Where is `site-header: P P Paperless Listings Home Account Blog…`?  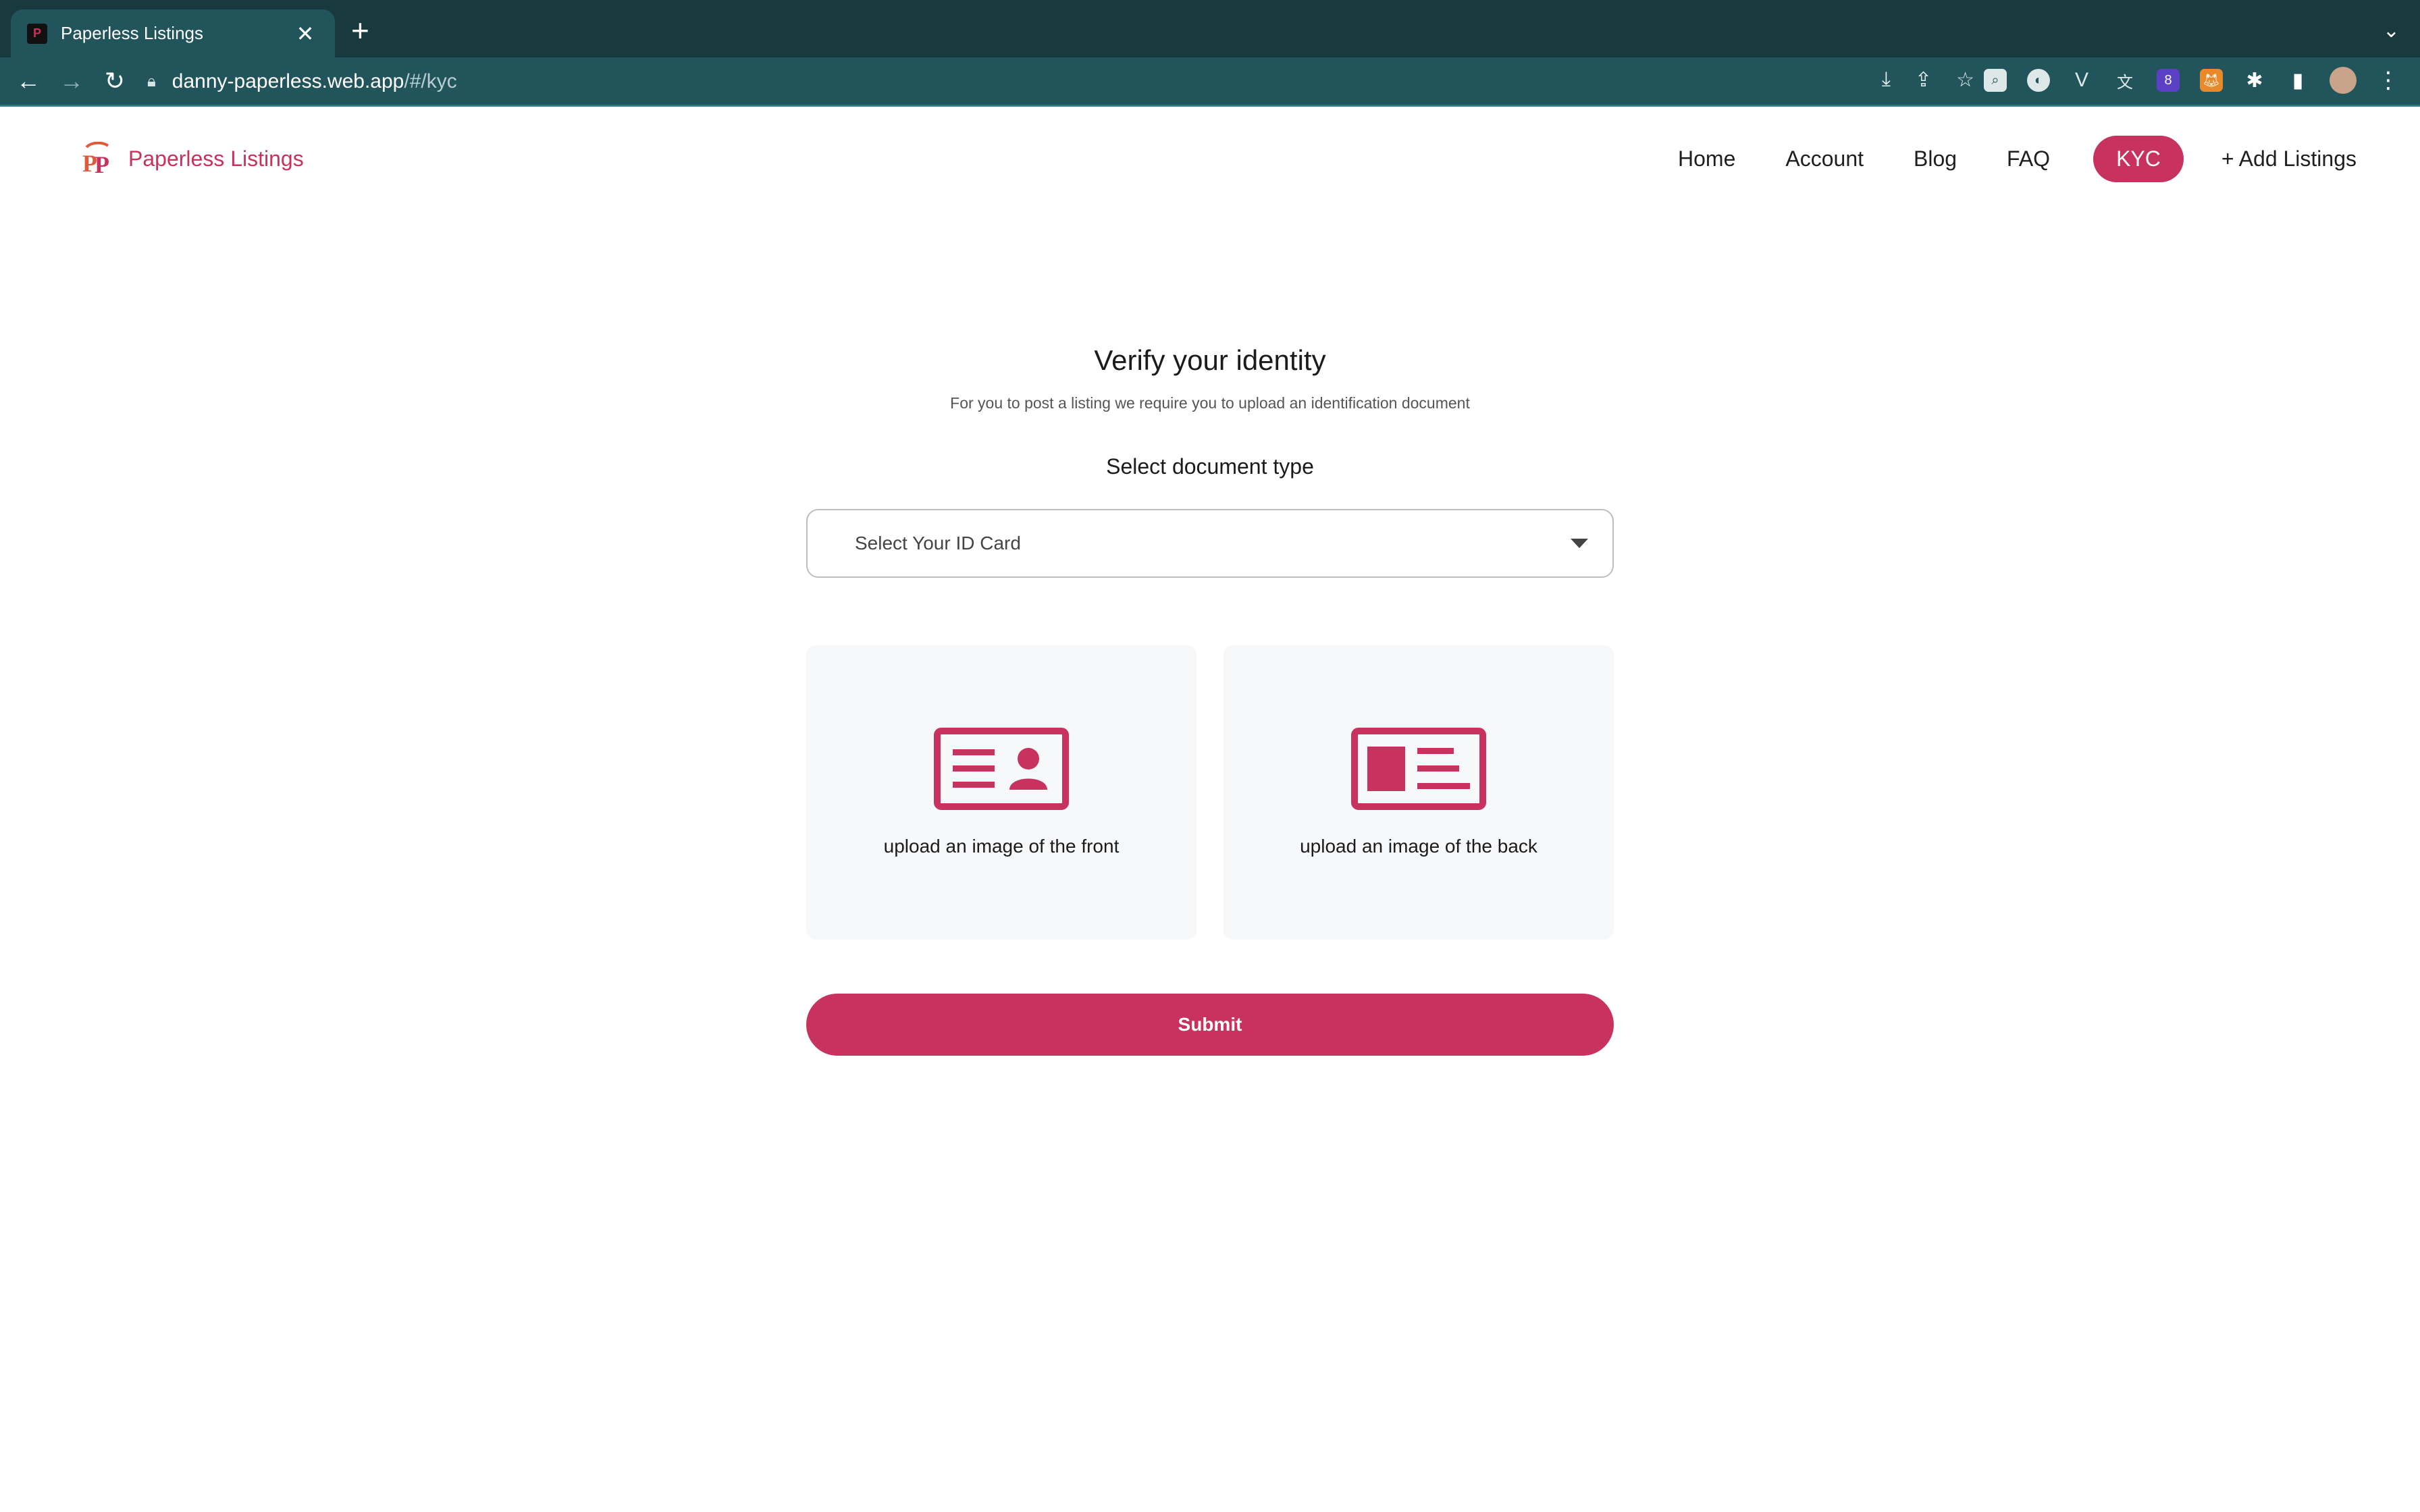
site-header: P P Paperless Listings Home Account Blog… is located at coordinates (1210, 161).